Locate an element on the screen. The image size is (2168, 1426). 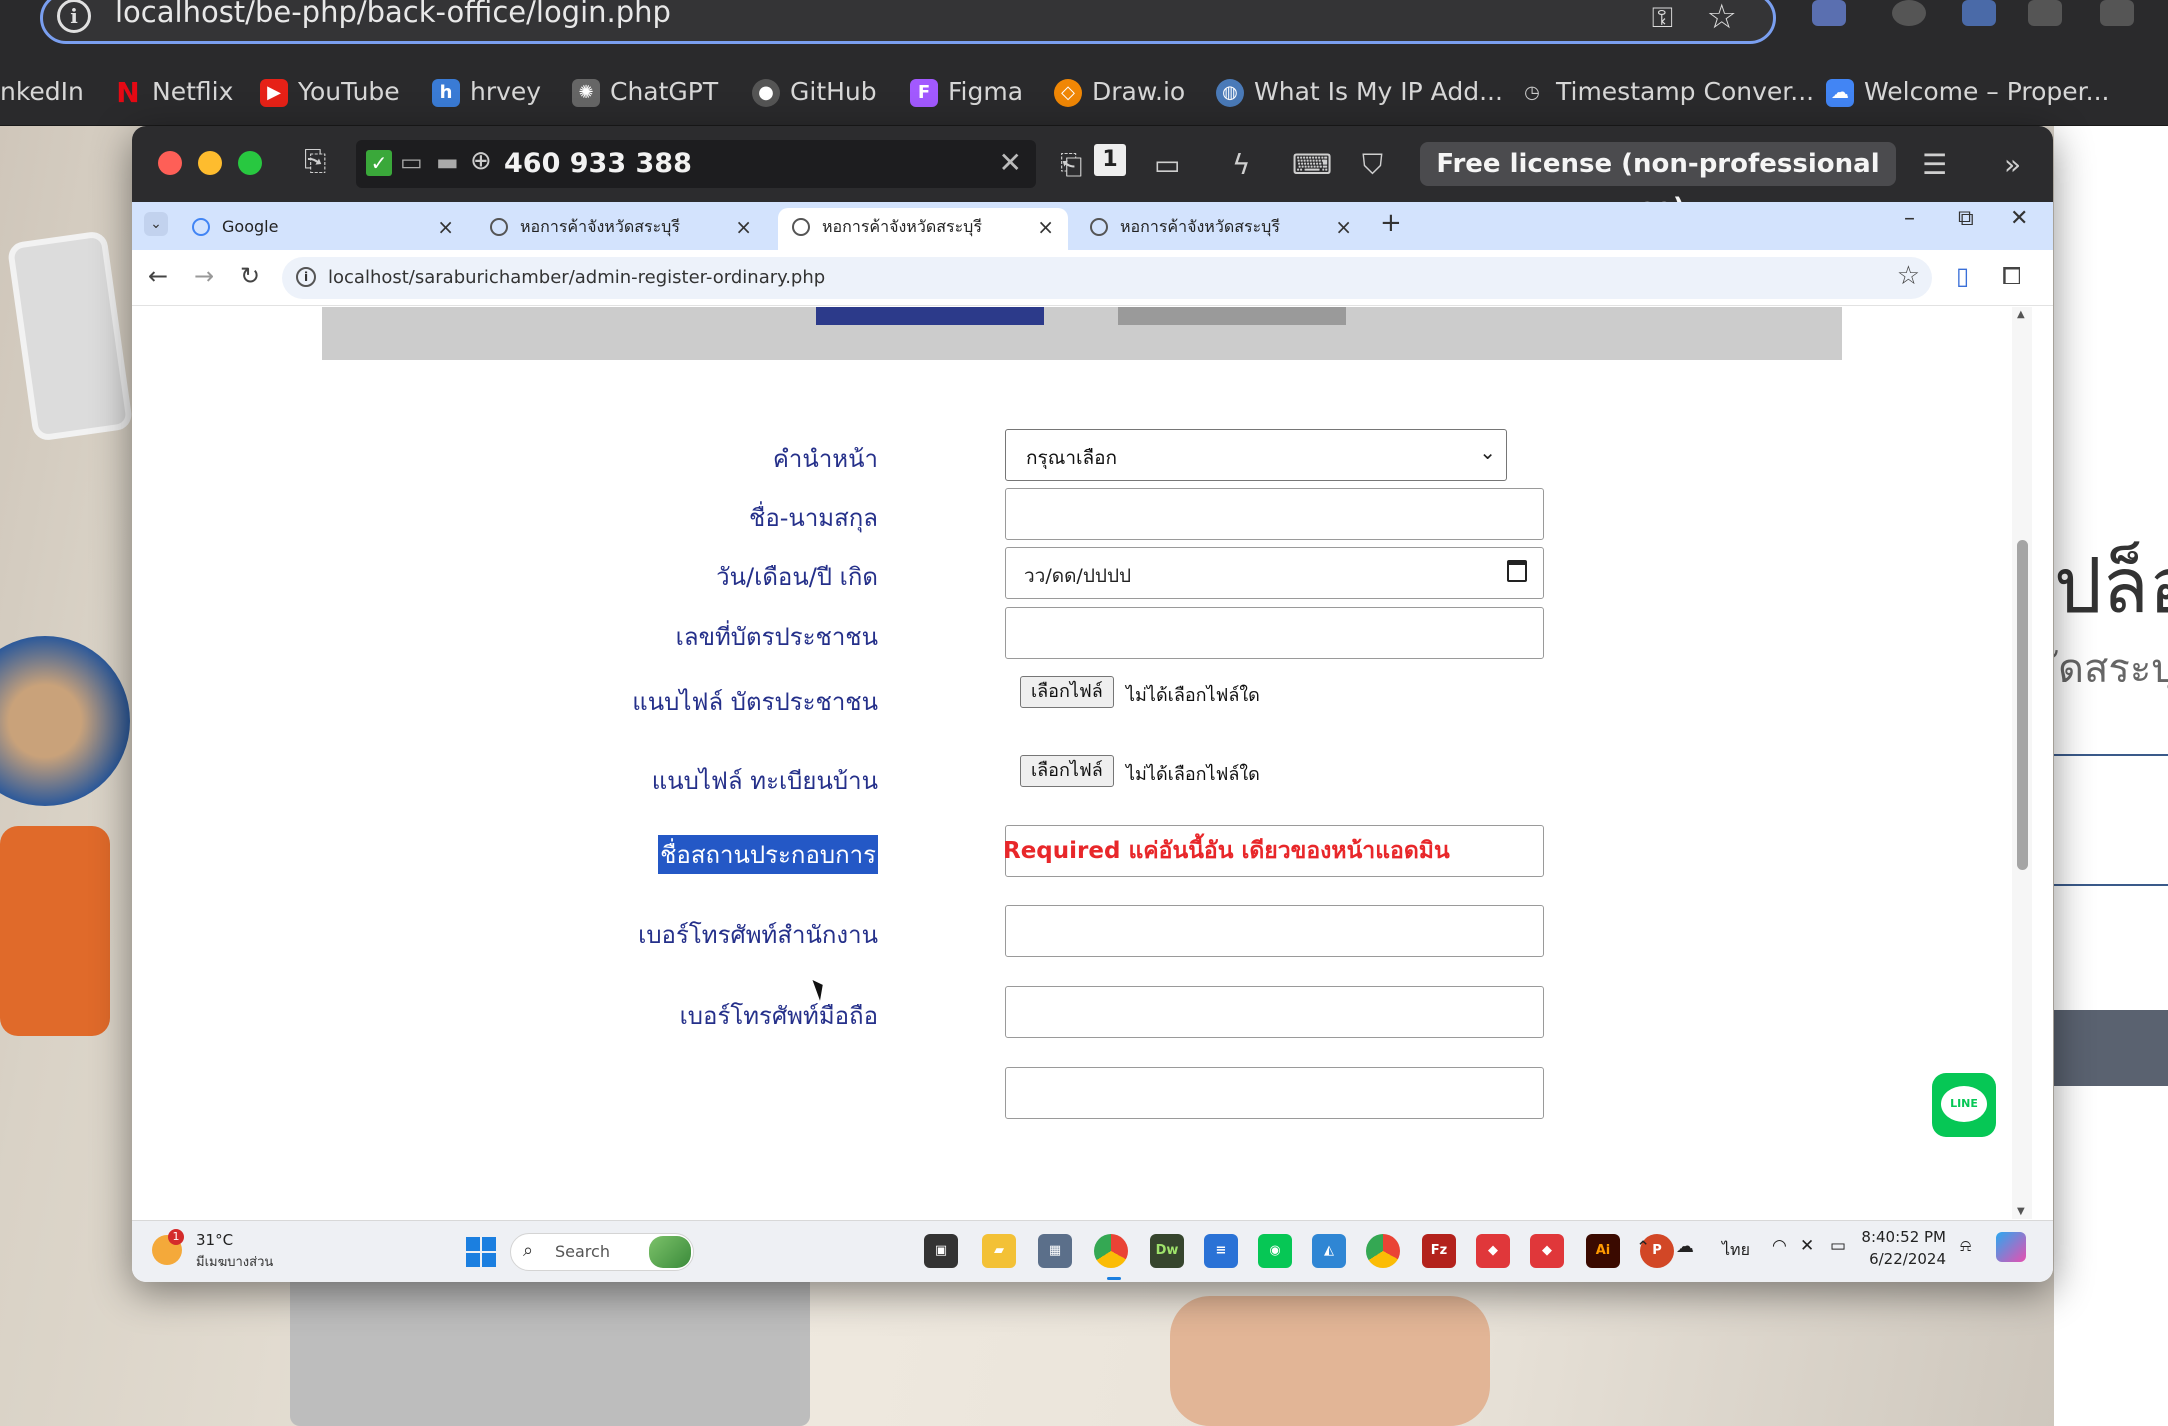
maximize-window-button is located at coordinates (250, 163).